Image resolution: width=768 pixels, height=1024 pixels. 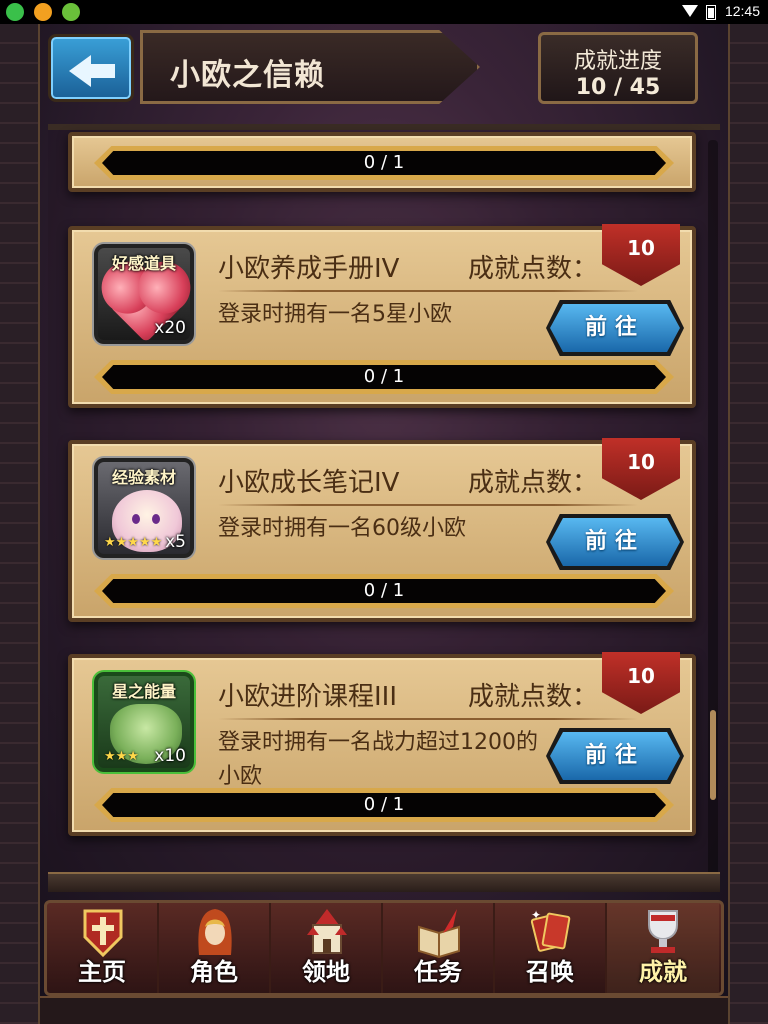 What do you see at coordinates (342, 528) in the screenshot?
I see `achievement-description: 登录时拥有一名60级小欧` at bounding box center [342, 528].